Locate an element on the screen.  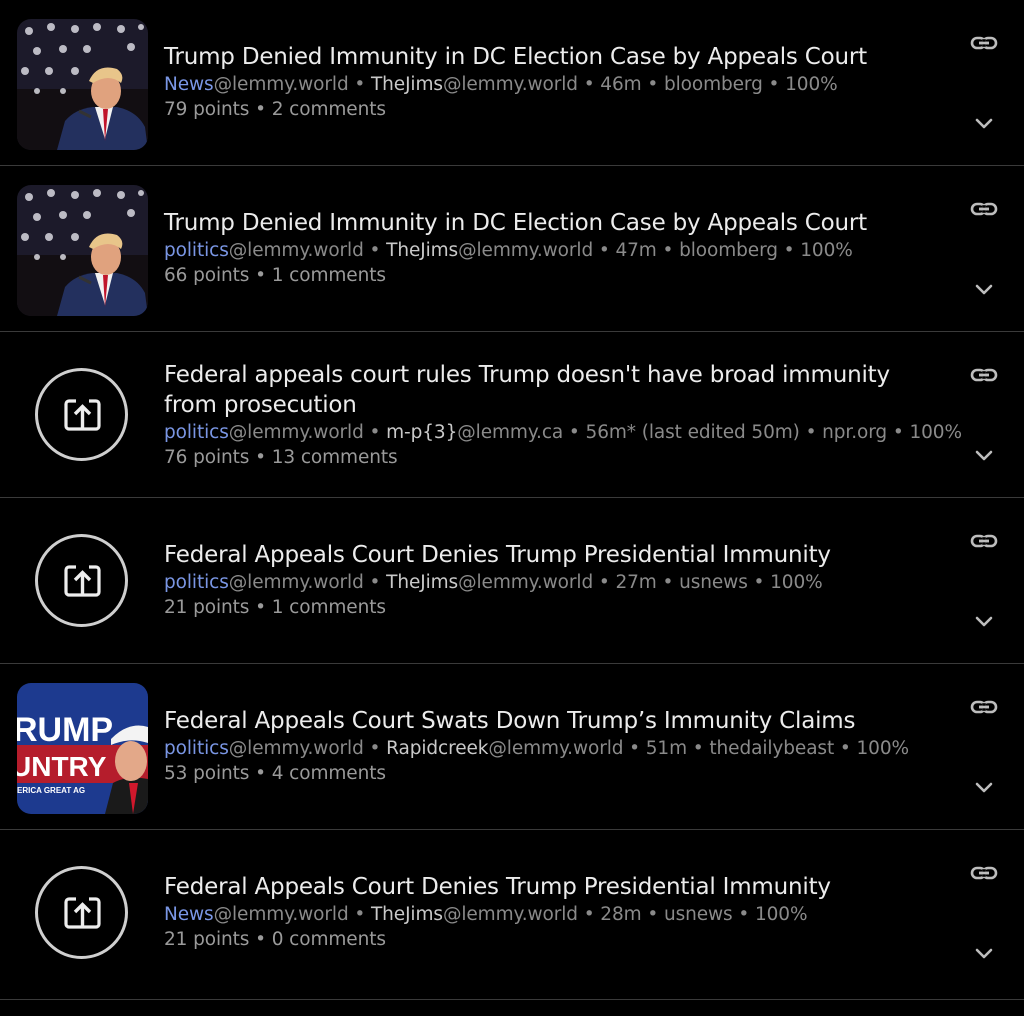
sign-text-line-2: UNTRY is located at coordinates (62, 766).